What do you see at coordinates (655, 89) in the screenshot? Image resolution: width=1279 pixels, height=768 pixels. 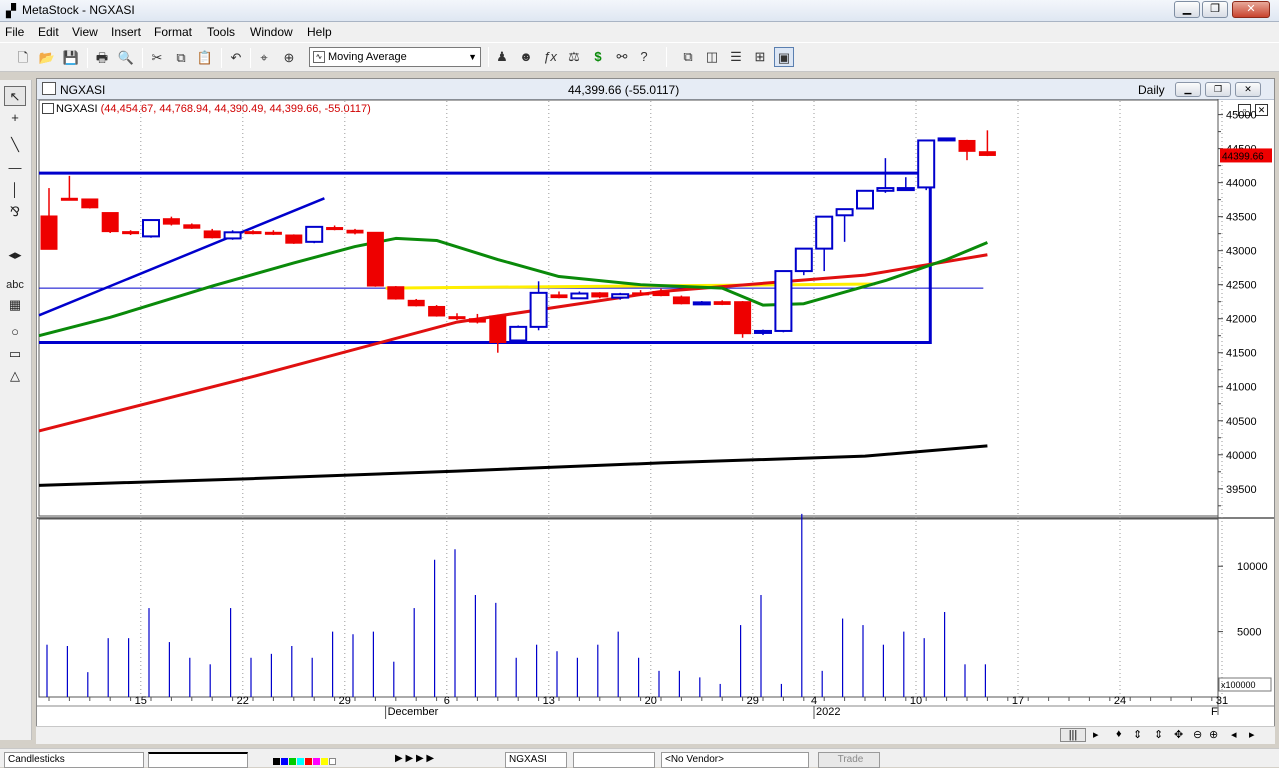 I see `chart-window-title-bar: NGXASI 44,399.66 (-55.0117) Daily ▁ ❐ ✕` at bounding box center [655, 89].